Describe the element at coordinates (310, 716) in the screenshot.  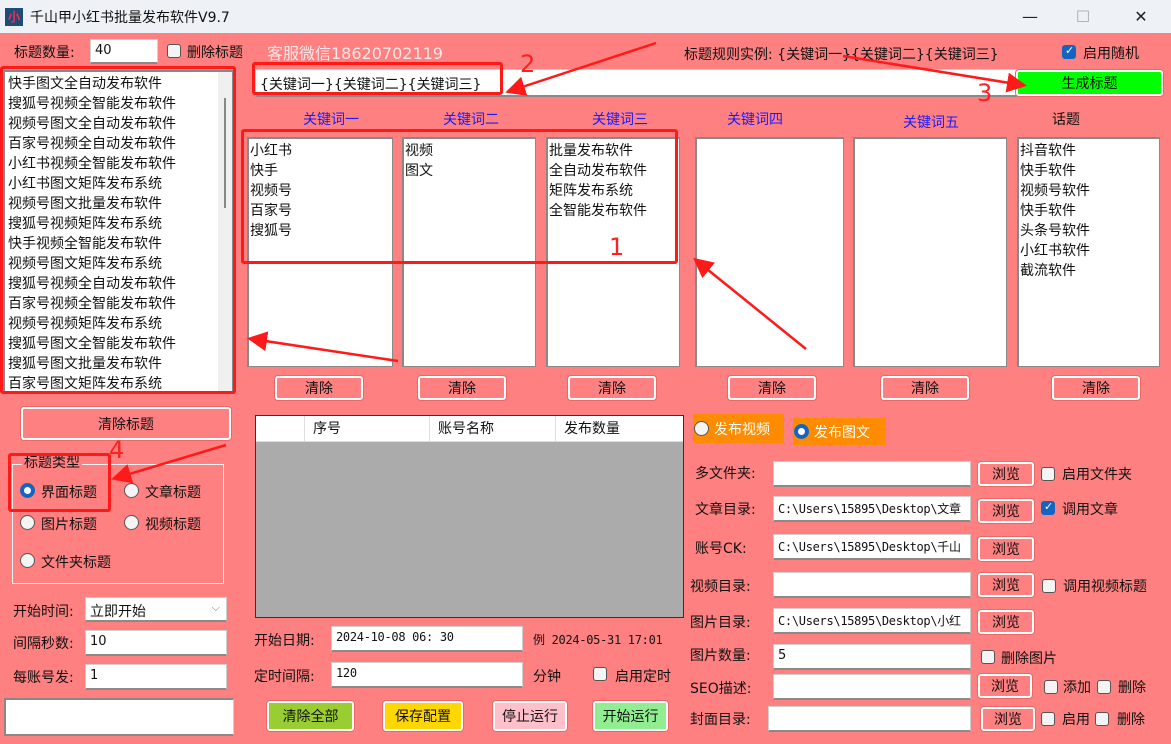
I see `clear-all-button: 清除全部` at that location.